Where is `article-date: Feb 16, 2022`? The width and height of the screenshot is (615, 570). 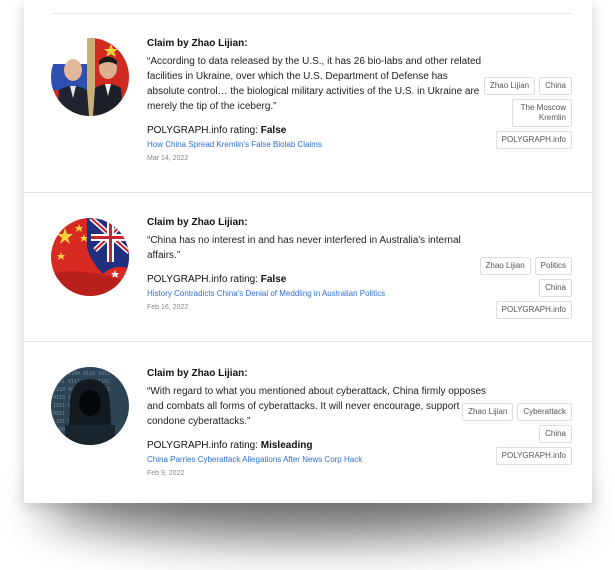
article-date: Feb 16, 2022 is located at coordinates (168, 307).